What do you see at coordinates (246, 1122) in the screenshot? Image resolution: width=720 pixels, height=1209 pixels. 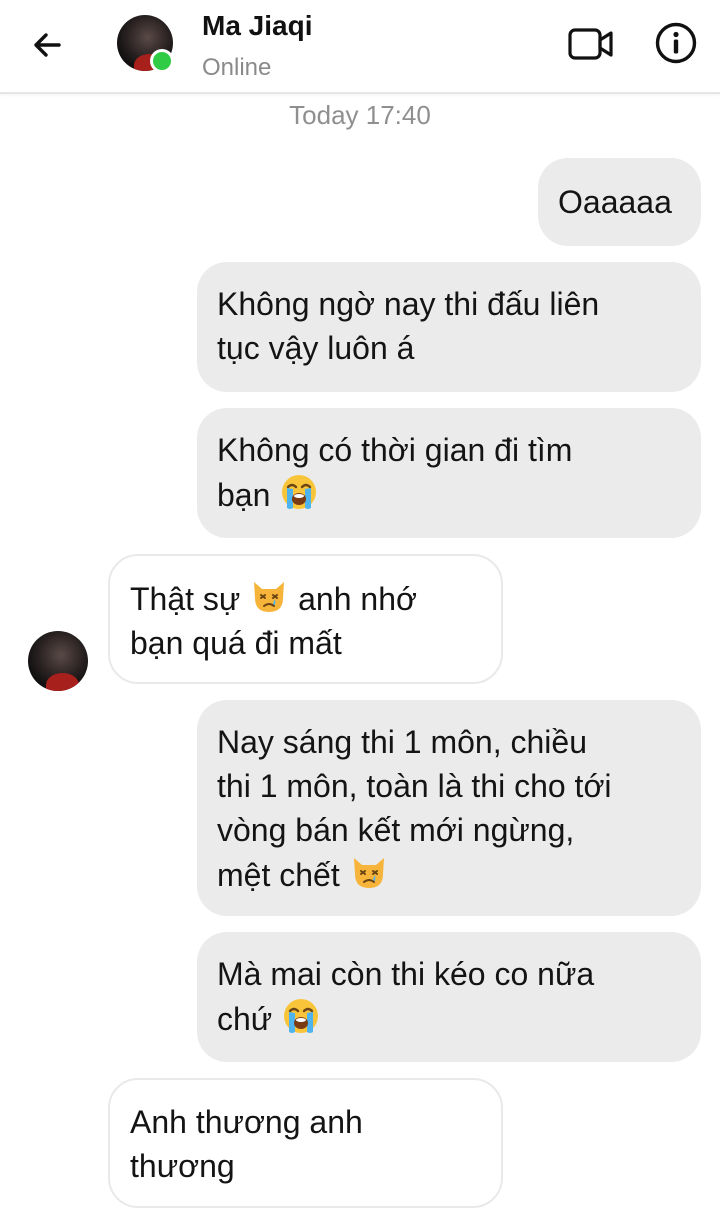 I see `message-text-line: Anh thương anh` at bounding box center [246, 1122].